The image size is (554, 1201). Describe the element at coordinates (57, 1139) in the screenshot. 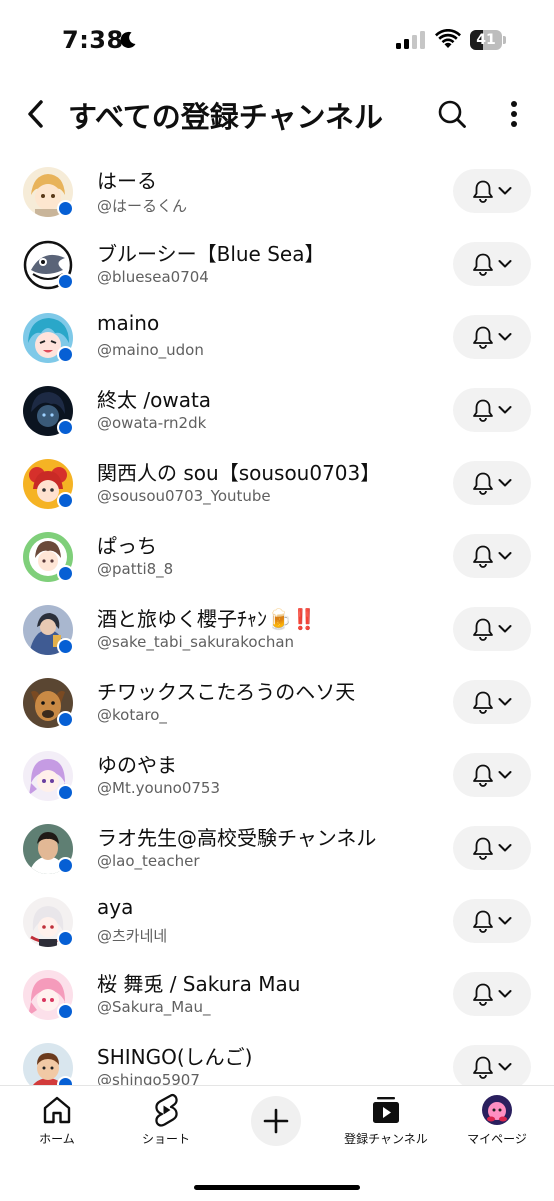

I see `nav-home-label: ホーム` at that location.